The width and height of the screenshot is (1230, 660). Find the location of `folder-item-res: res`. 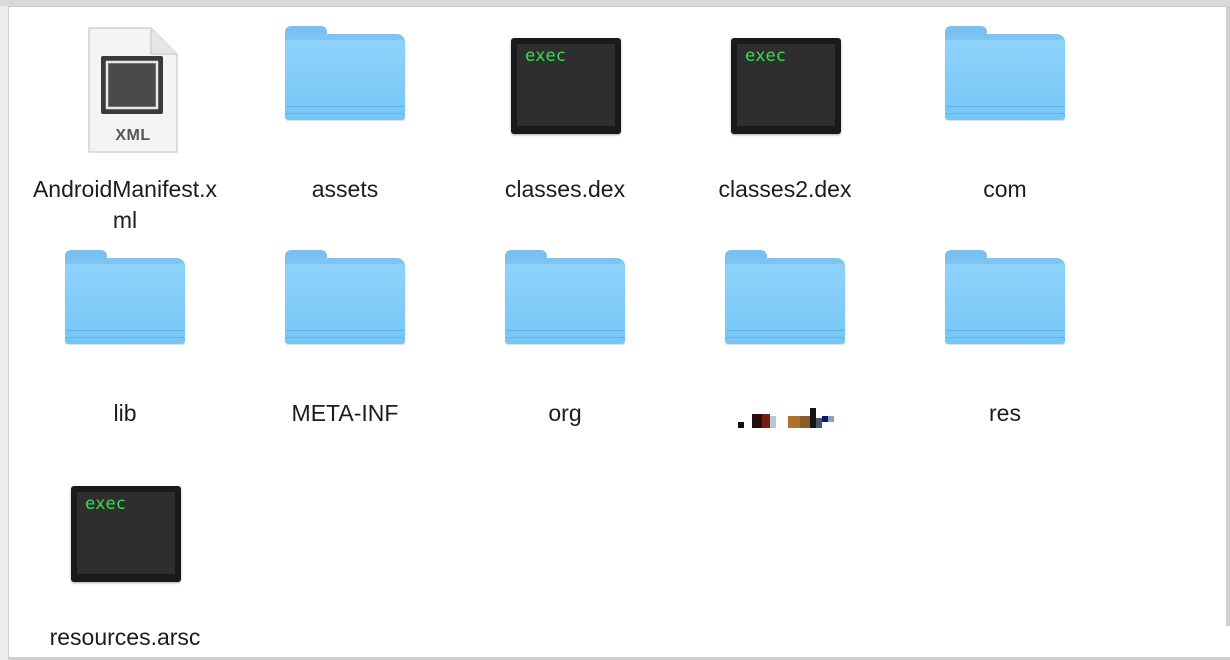

folder-item-res: res is located at coordinates (1005, 331).